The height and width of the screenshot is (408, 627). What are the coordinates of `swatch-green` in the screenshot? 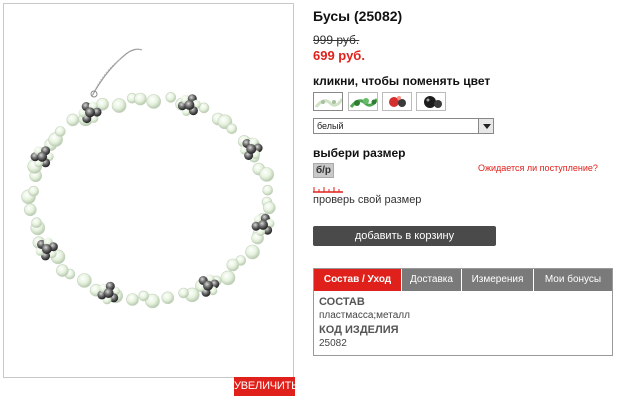 It's located at (363, 101).